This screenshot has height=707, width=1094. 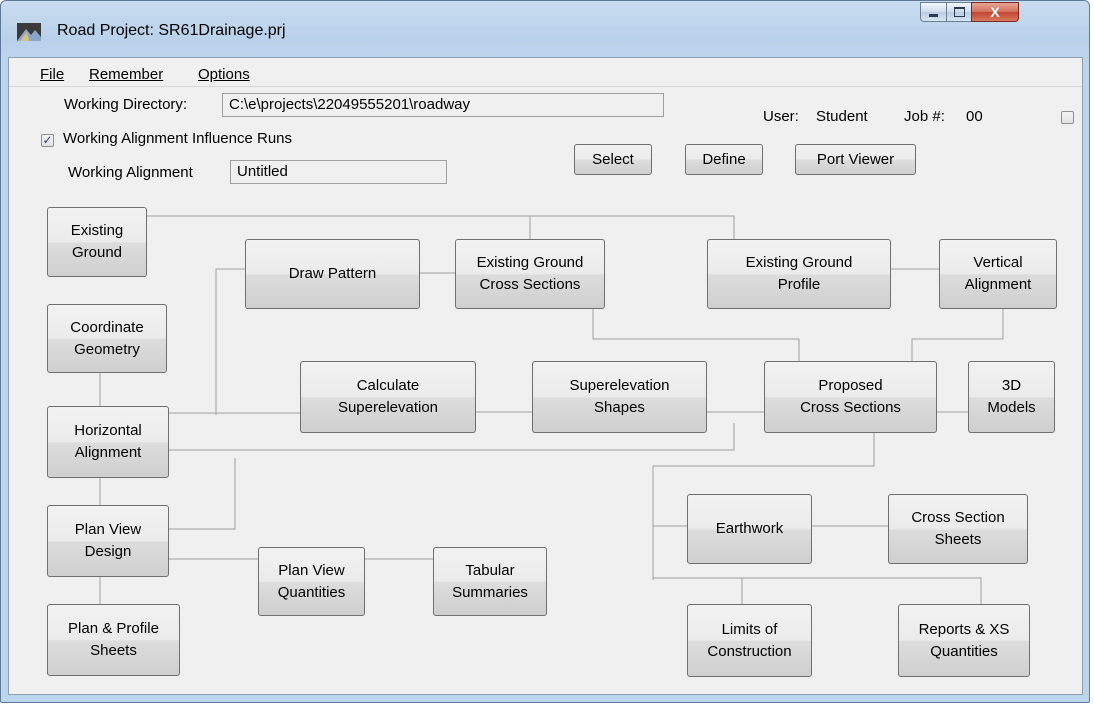 What do you see at coordinates (749, 529) in the screenshot?
I see `node-earthwork: Earthwork` at bounding box center [749, 529].